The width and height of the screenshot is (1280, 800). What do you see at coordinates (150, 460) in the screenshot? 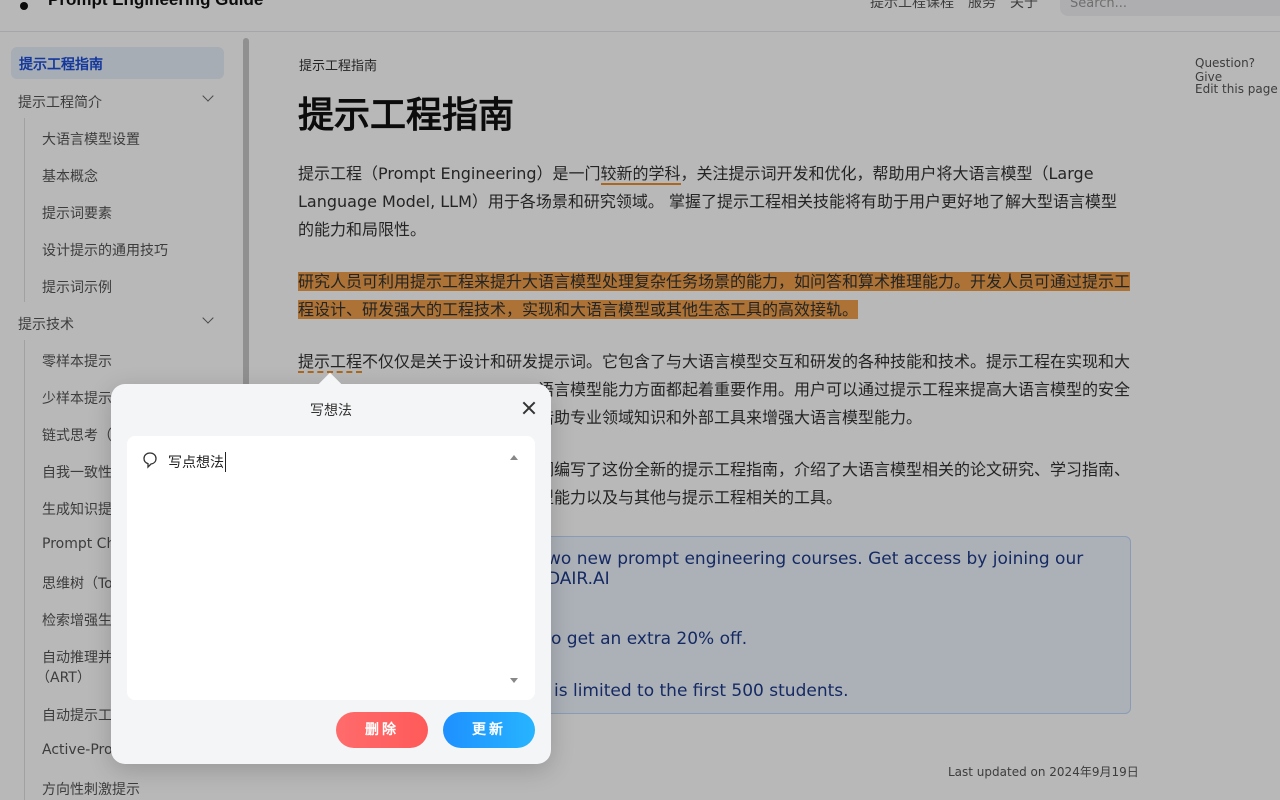
I see `thought-bubble-icon` at bounding box center [150, 460].